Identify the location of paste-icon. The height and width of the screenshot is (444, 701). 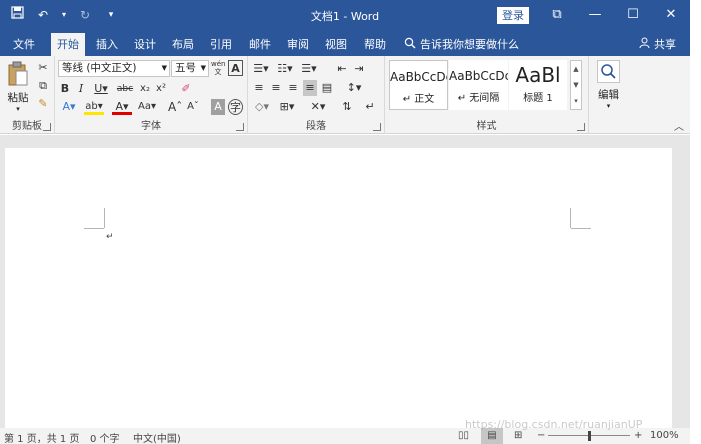
(18, 73).